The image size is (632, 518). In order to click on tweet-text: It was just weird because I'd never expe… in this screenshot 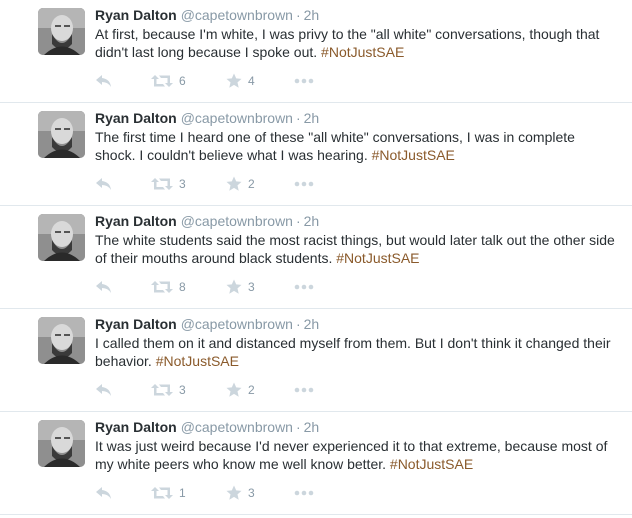, I will do `click(355, 455)`.